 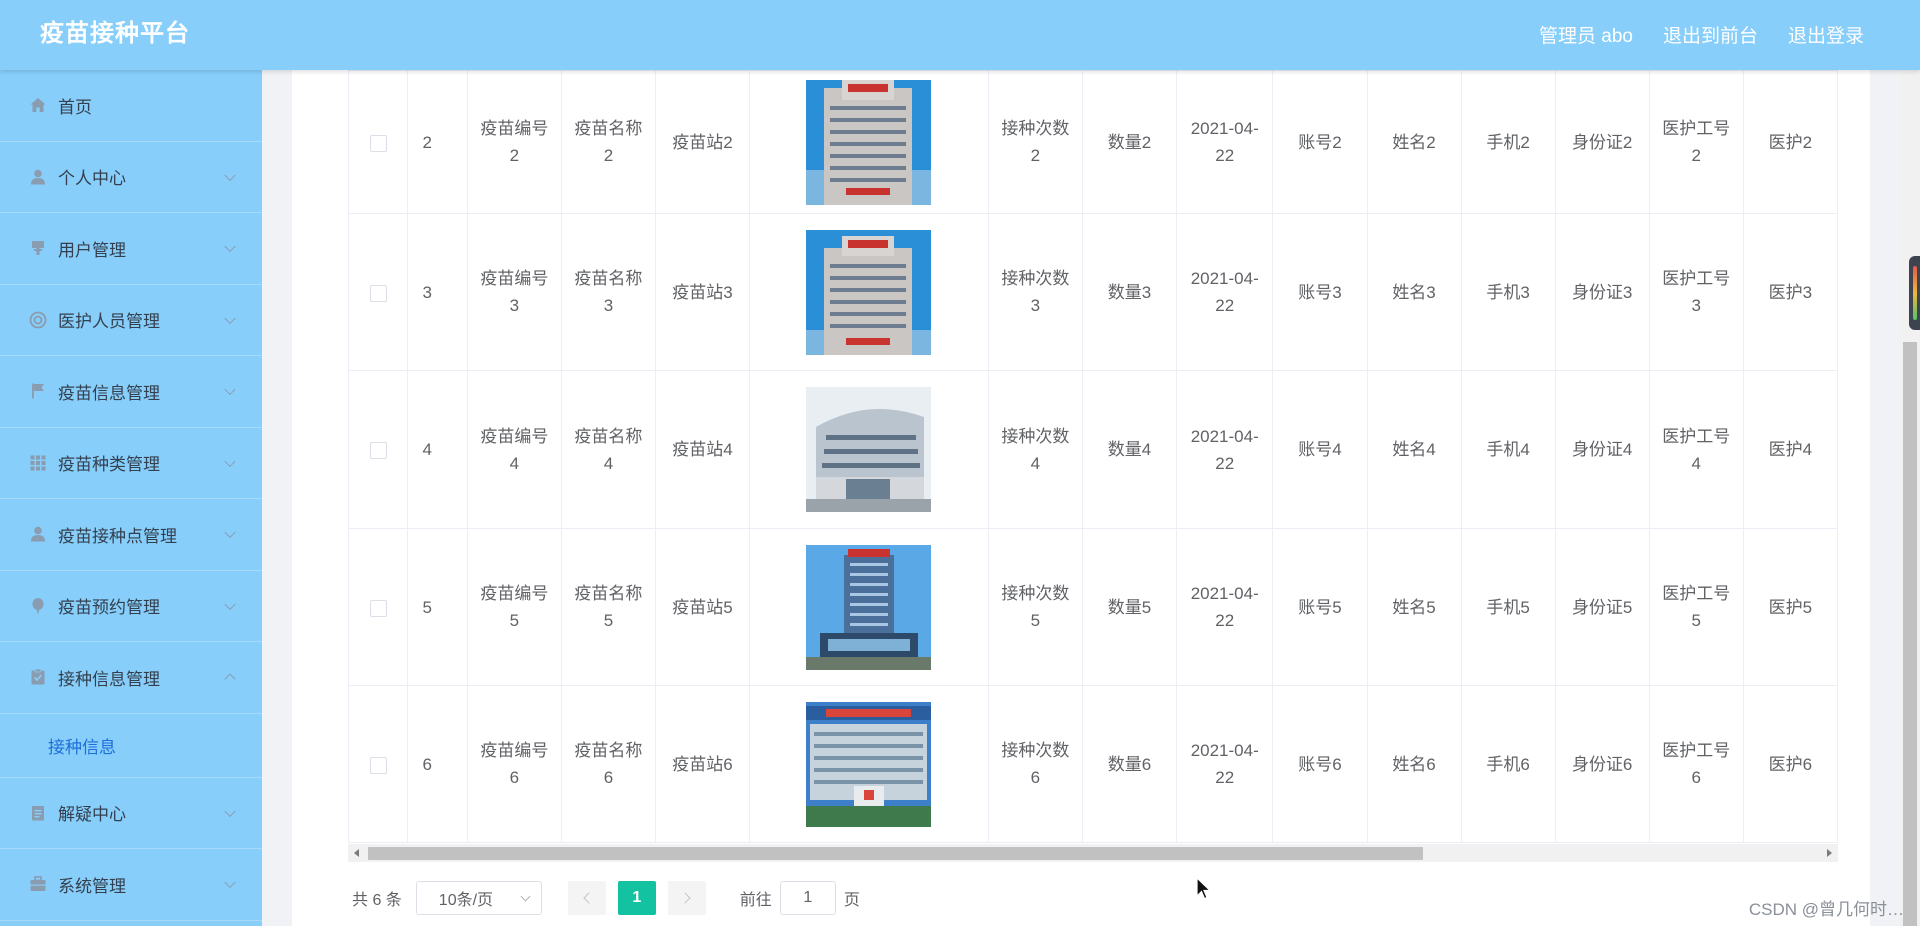 I want to click on staff-id-cell: 医护工号6, so click(x=1696, y=764).